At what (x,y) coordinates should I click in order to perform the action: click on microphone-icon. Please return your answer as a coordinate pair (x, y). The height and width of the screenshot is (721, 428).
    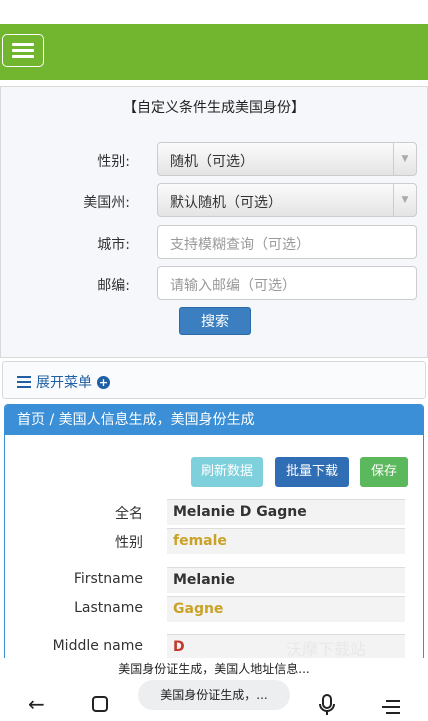
    Looking at the image, I should click on (327, 707).